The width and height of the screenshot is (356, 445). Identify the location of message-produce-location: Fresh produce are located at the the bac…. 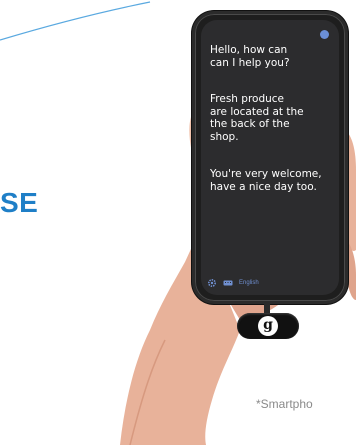
(257, 118).